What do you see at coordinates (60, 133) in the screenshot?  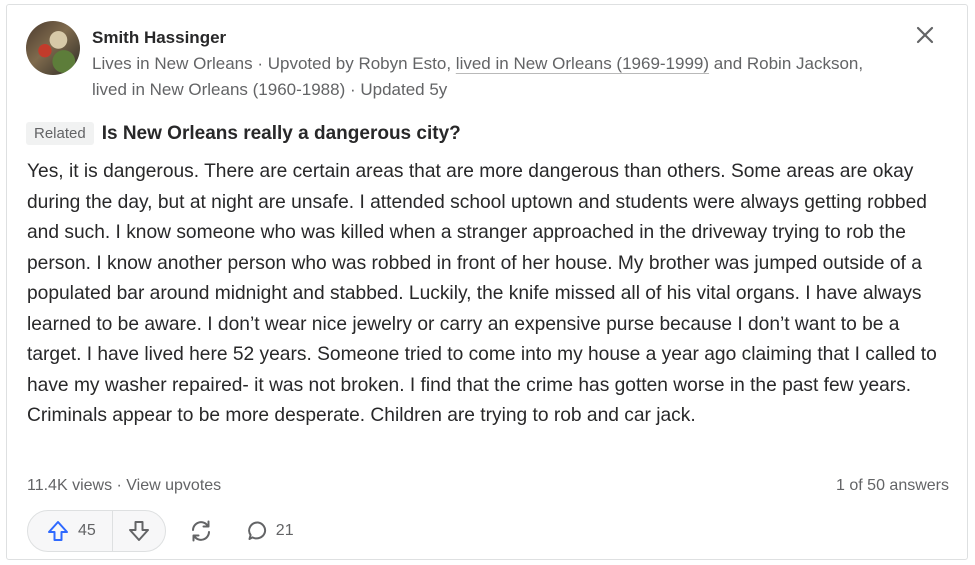 I see `related-tag: Related` at bounding box center [60, 133].